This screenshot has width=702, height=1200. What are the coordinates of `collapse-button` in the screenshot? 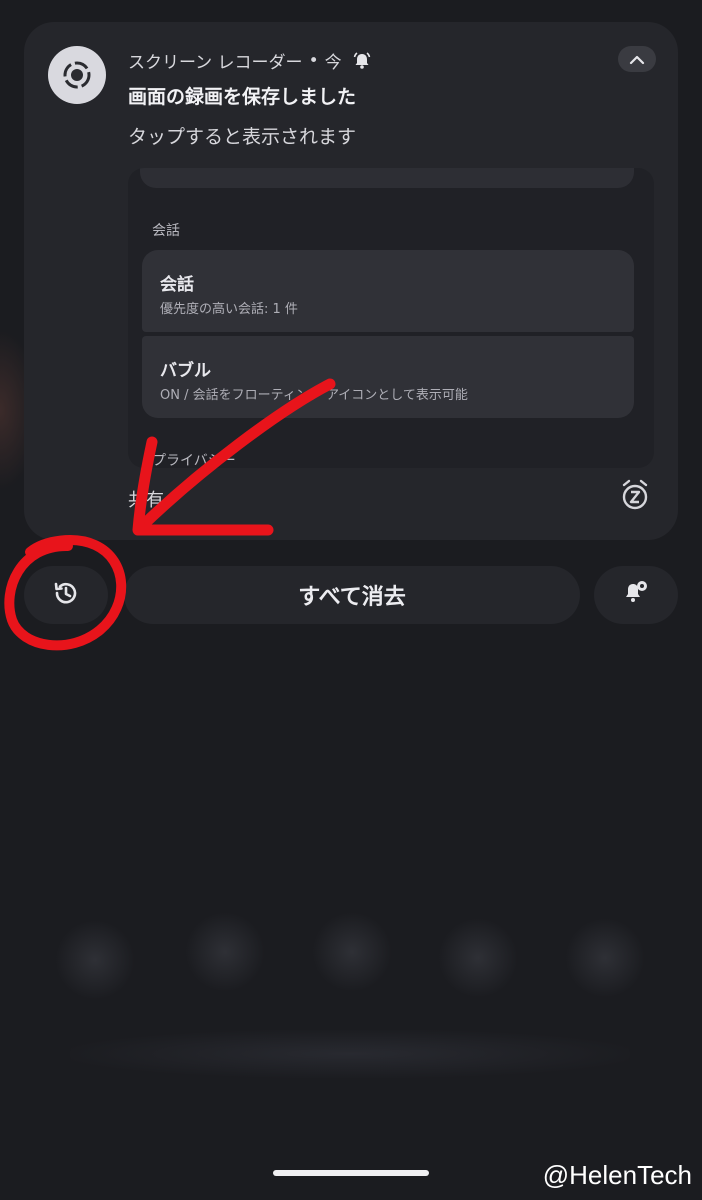 It's located at (637, 59).